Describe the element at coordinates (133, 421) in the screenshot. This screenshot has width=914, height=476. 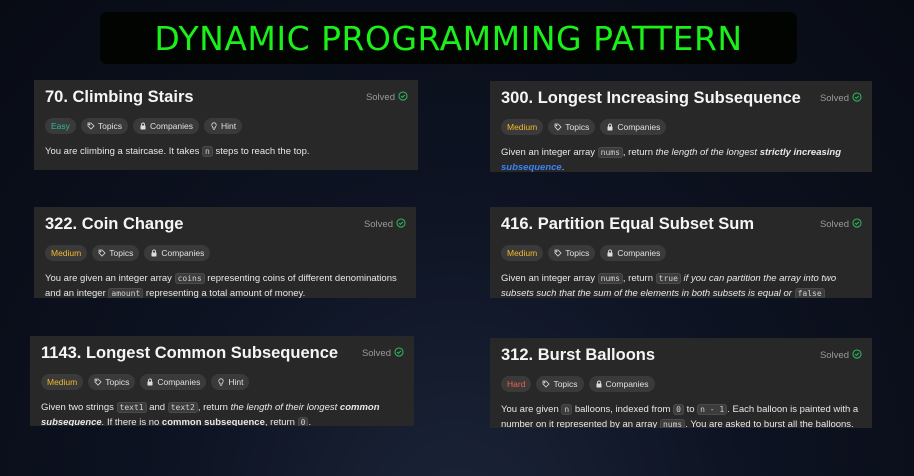
I see `description-text: If there is no` at that location.